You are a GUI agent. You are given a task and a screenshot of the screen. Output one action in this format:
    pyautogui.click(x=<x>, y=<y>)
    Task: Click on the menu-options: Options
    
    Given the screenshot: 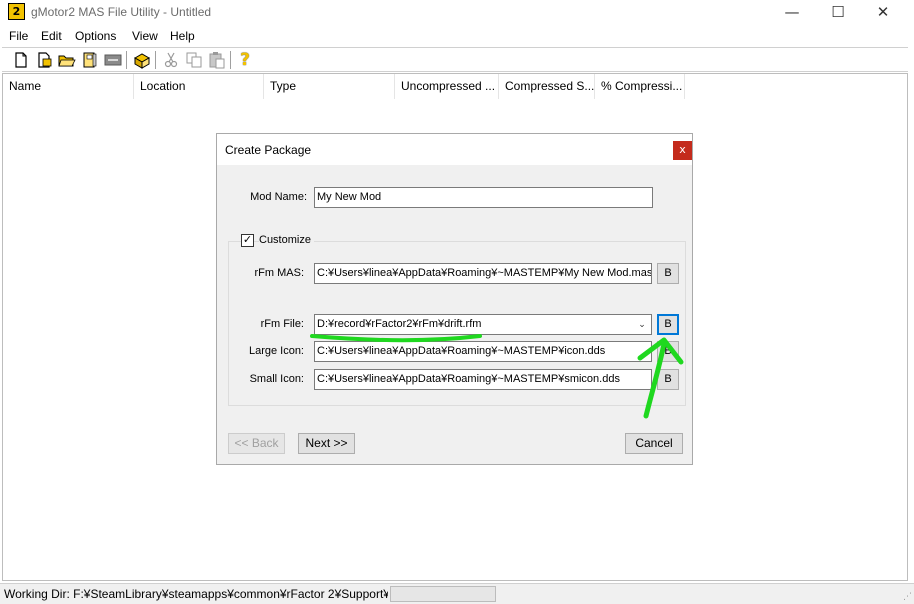 What is the action you would take?
    pyautogui.click(x=95, y=36)
    